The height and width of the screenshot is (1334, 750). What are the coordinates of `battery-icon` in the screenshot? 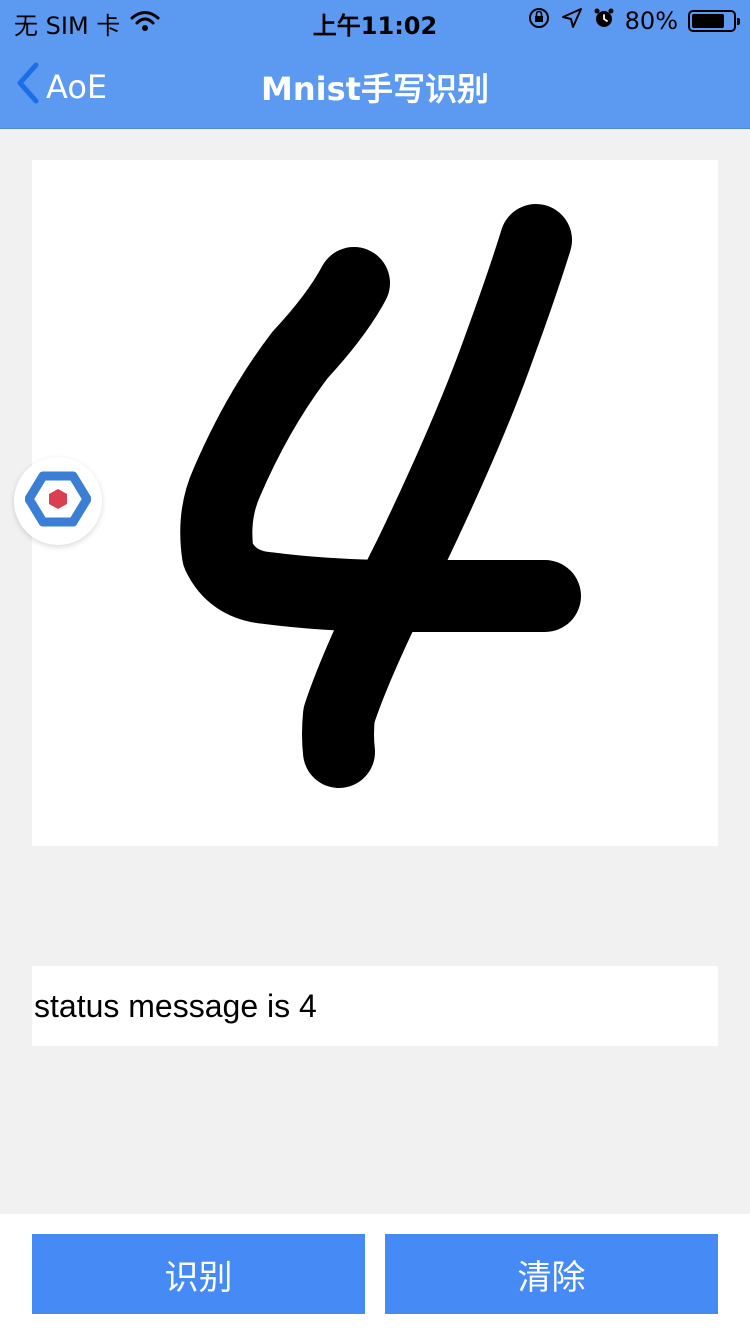 It's located at (714, 21).